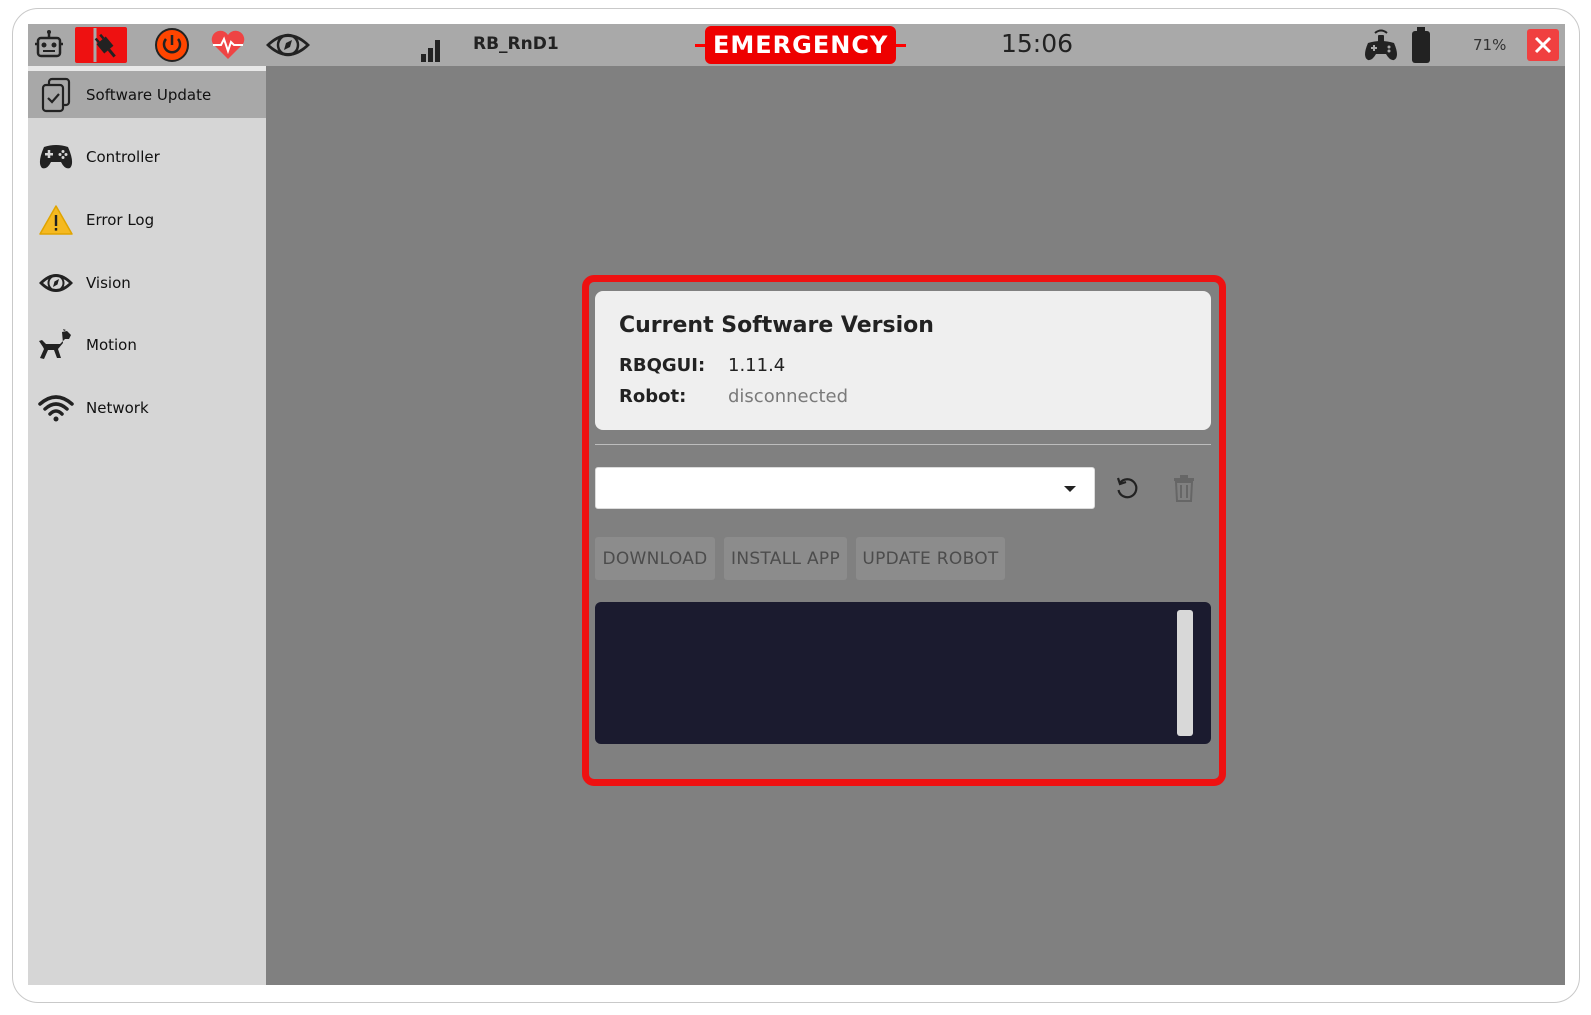  What do you see at coordinates (108, 283) in the screenshot?
I see `sidebar-item-label: Vision` at bounding box center [108, 283].